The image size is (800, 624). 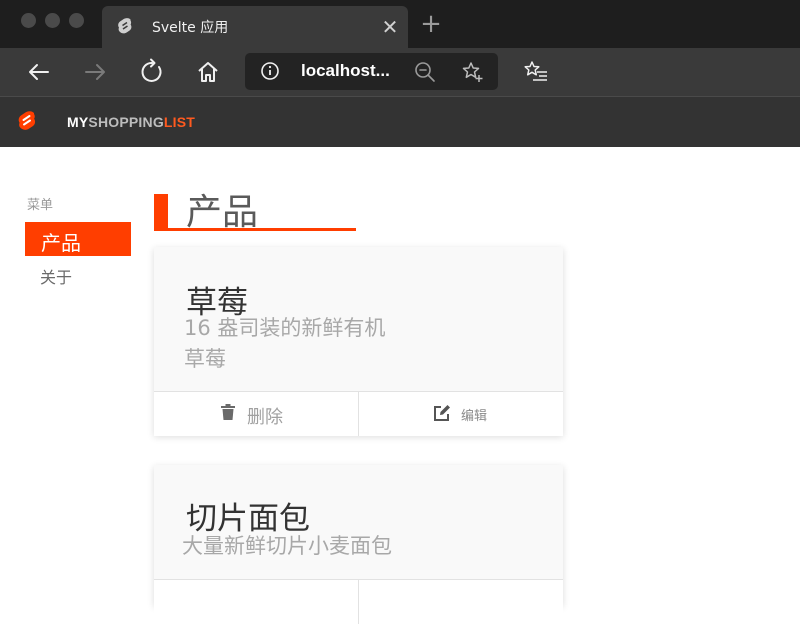 What do you see at coordinates (126, 122) in the screenshot?
I see `brand-shopping: SHOPPING` at bounding box center [126, 122].